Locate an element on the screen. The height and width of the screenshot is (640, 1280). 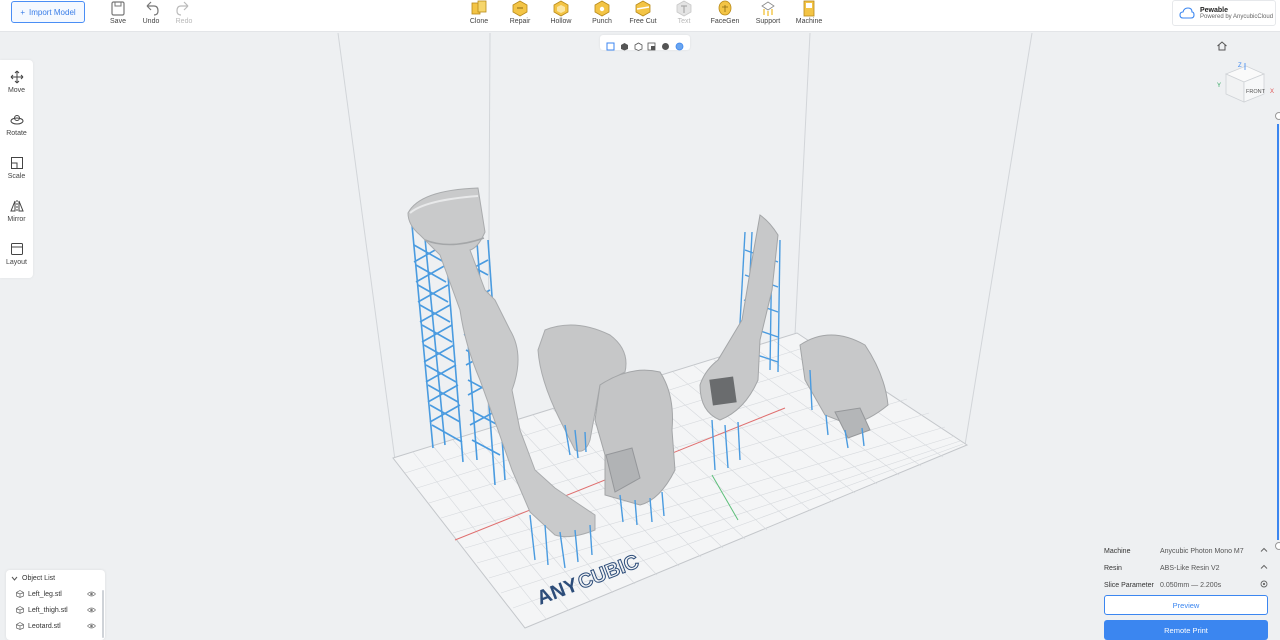
support-tool: Support is located at coordinates (768, 15).